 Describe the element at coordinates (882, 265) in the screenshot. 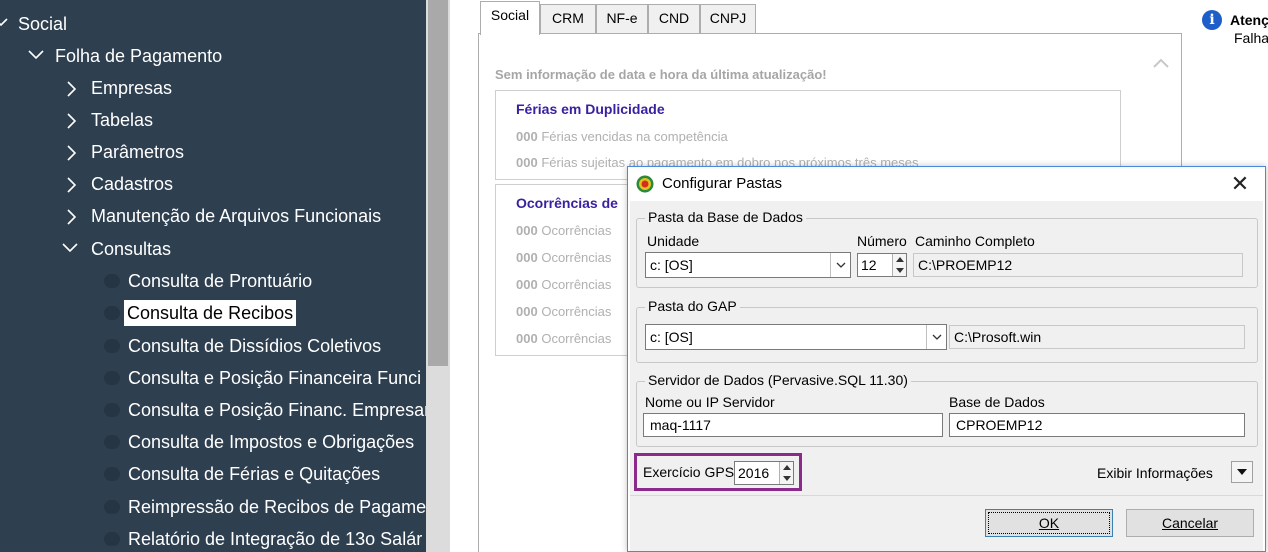

I see `numero-stepper: 12` at that location.